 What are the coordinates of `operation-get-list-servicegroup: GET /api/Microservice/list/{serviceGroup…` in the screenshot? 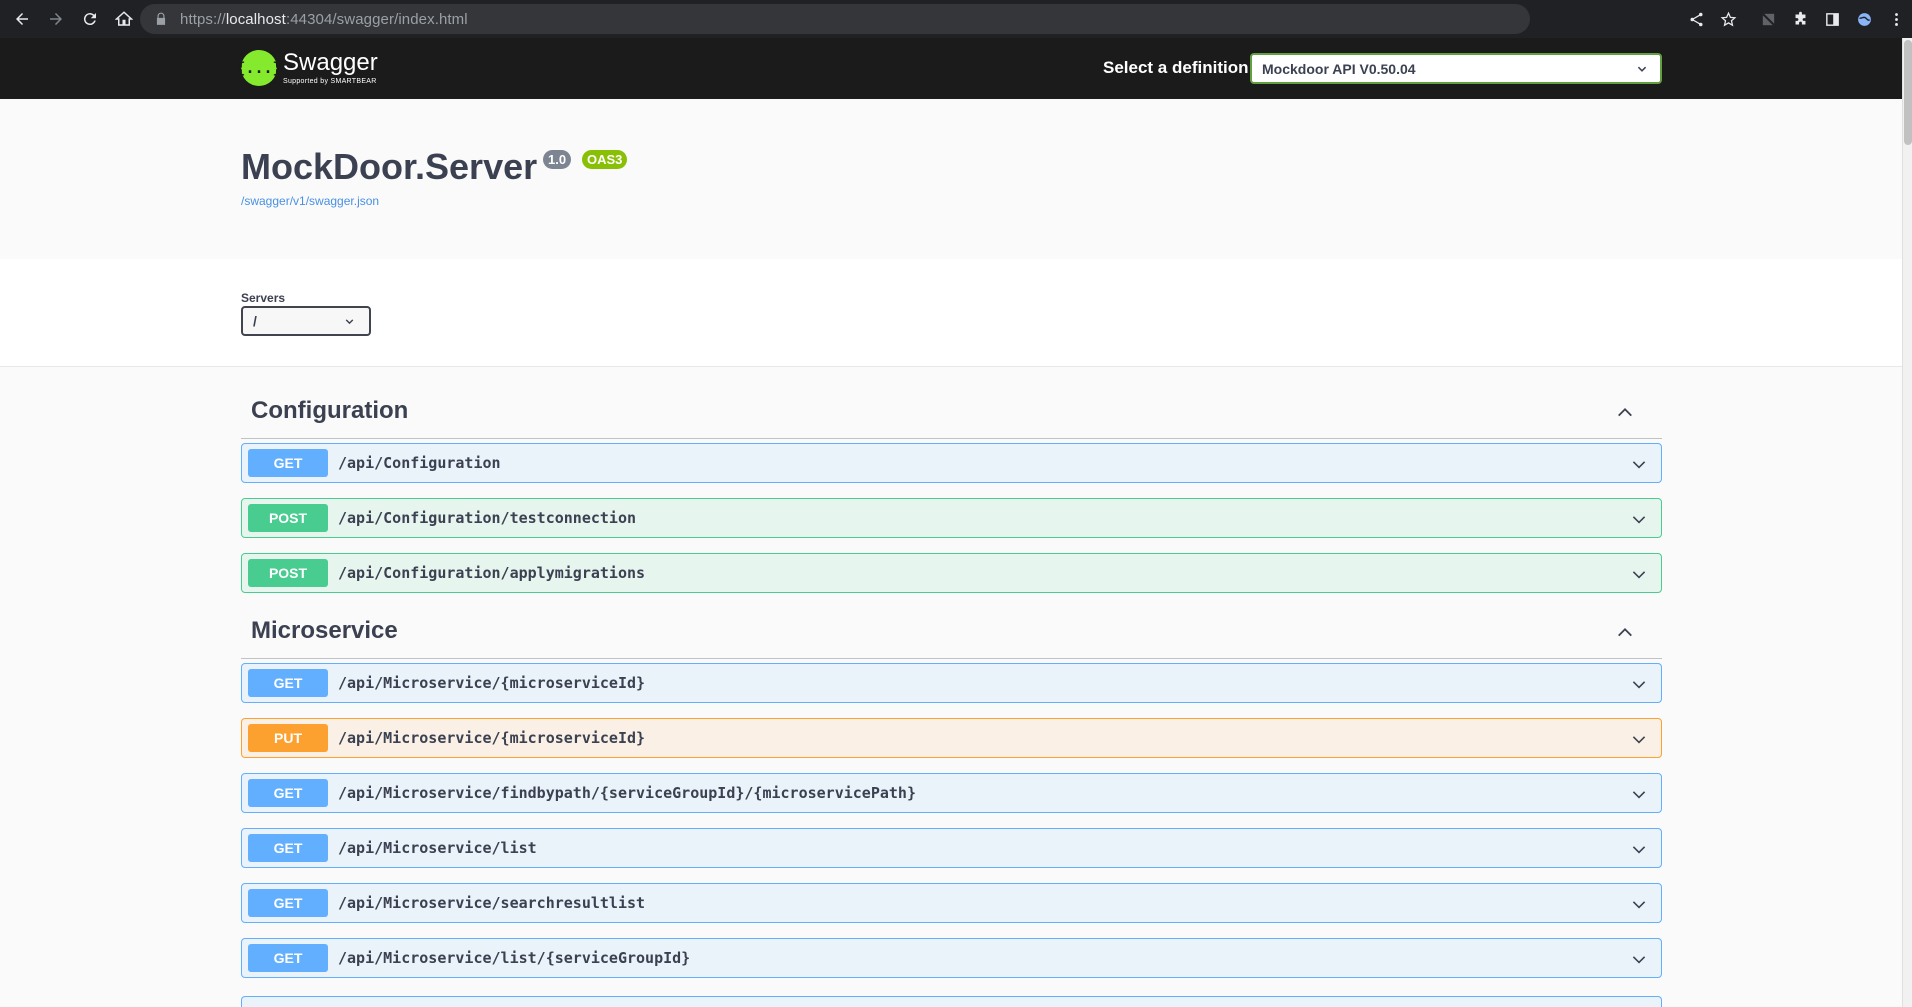 It's located at (951, 958).